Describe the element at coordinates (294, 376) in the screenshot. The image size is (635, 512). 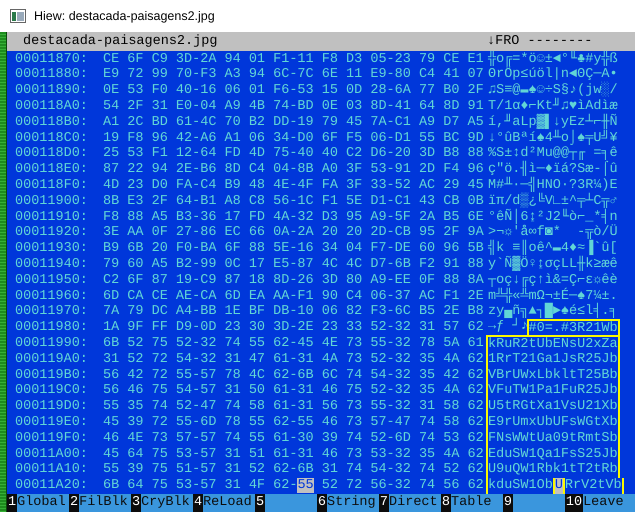
I see `hex-bytes: 56 42 72 55-57 78 4C 62-6B 6C 74 54-32 35 42 62` at that location.